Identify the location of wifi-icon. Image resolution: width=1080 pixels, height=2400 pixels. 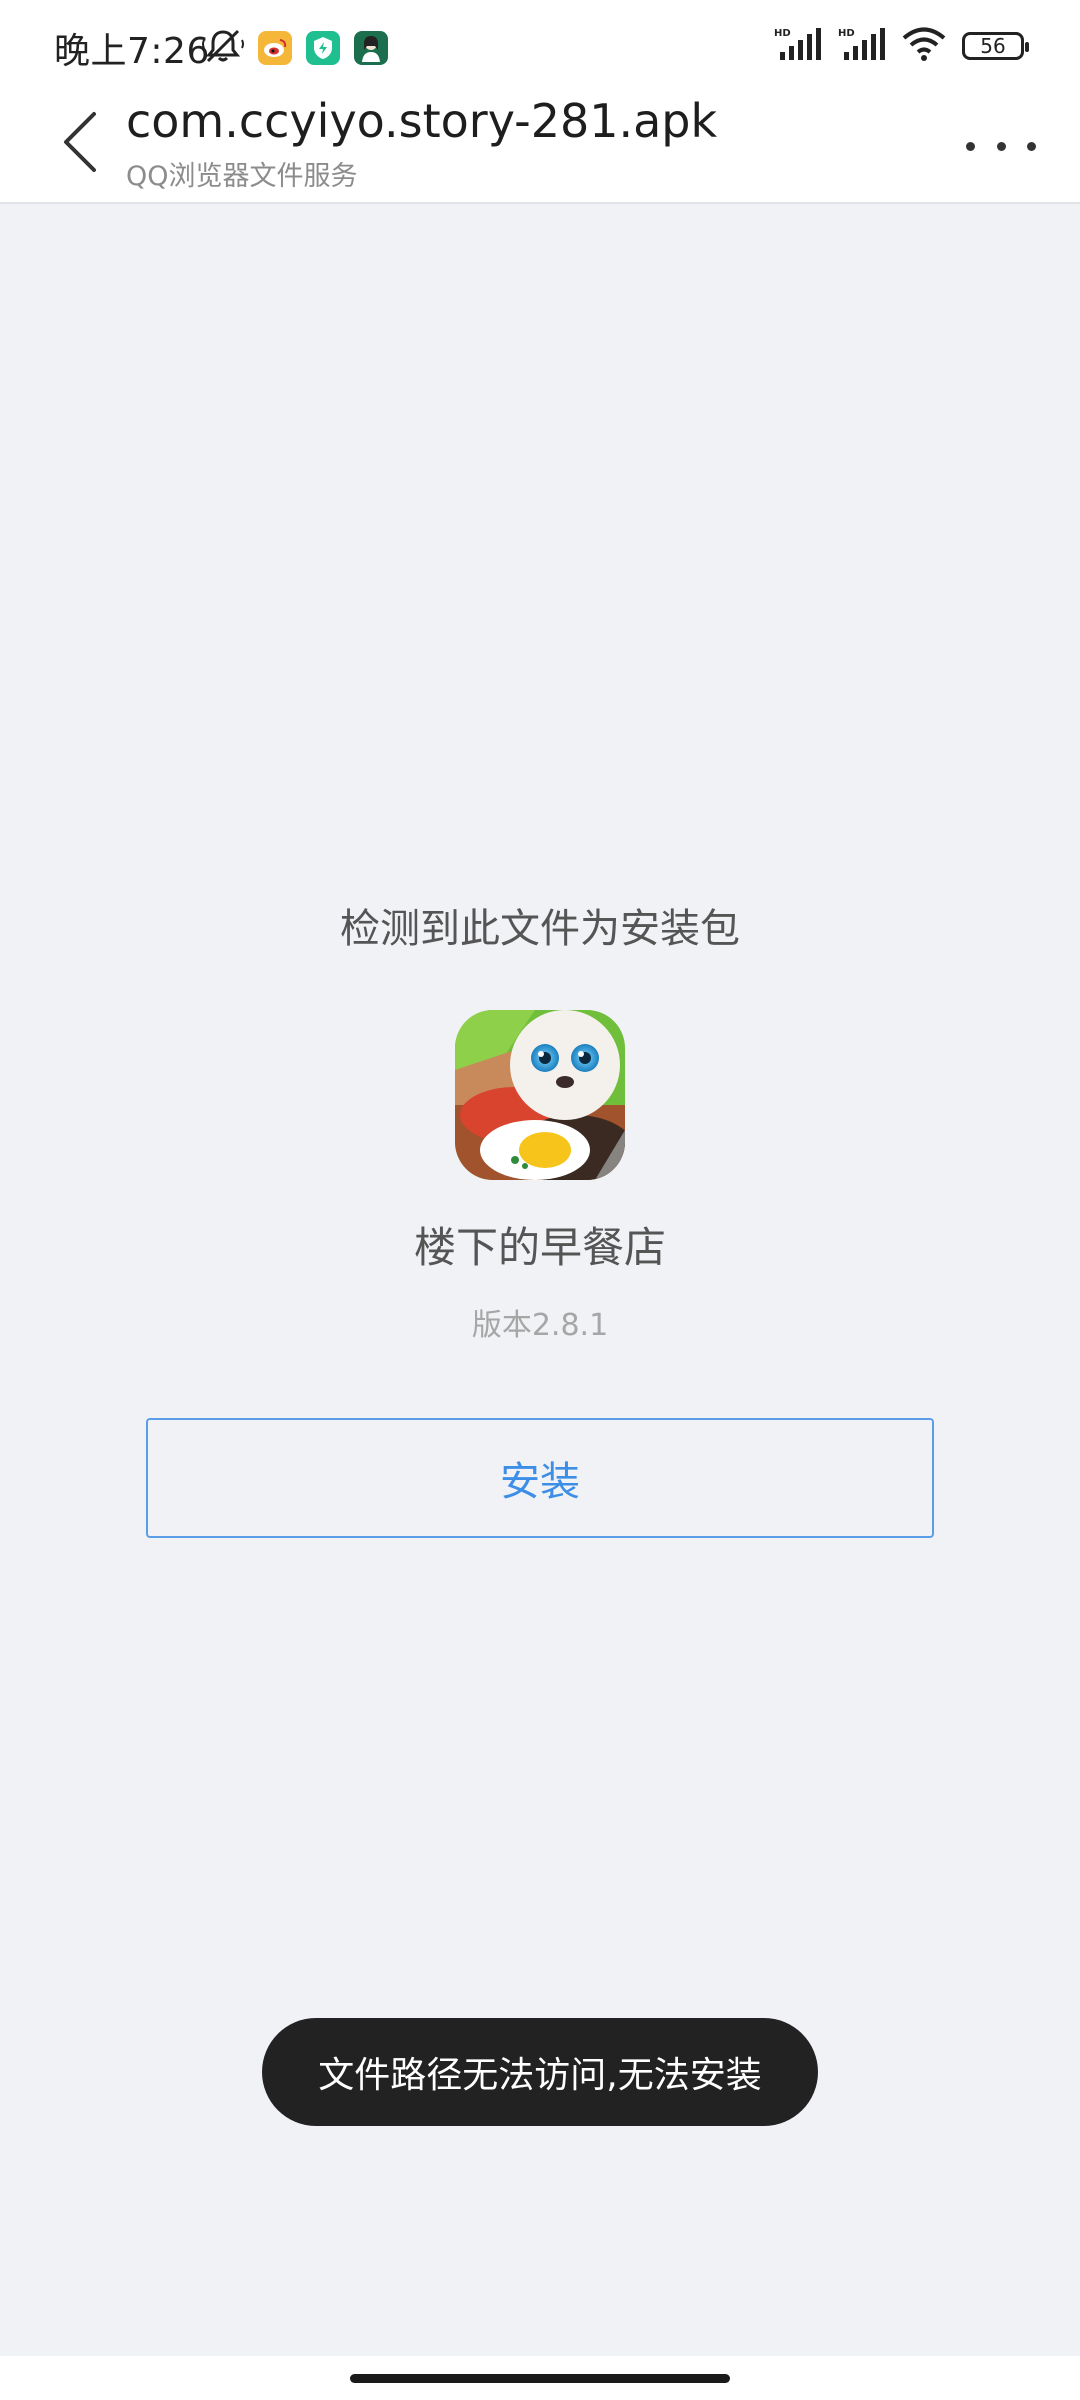
(924, 46).